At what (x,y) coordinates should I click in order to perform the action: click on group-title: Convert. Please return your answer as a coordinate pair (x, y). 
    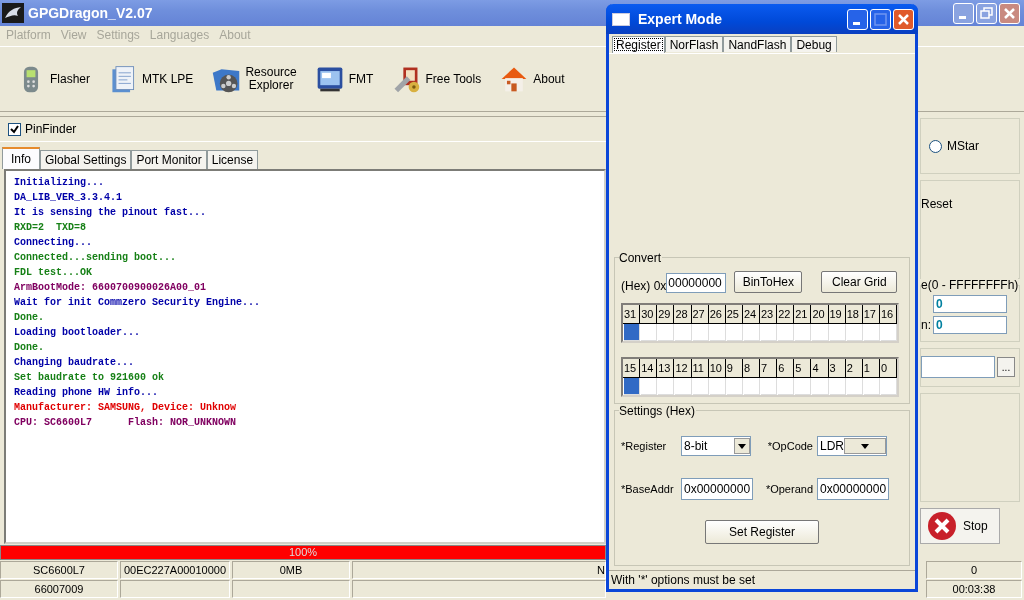
    Looking at the image, I should click on (641, 258).